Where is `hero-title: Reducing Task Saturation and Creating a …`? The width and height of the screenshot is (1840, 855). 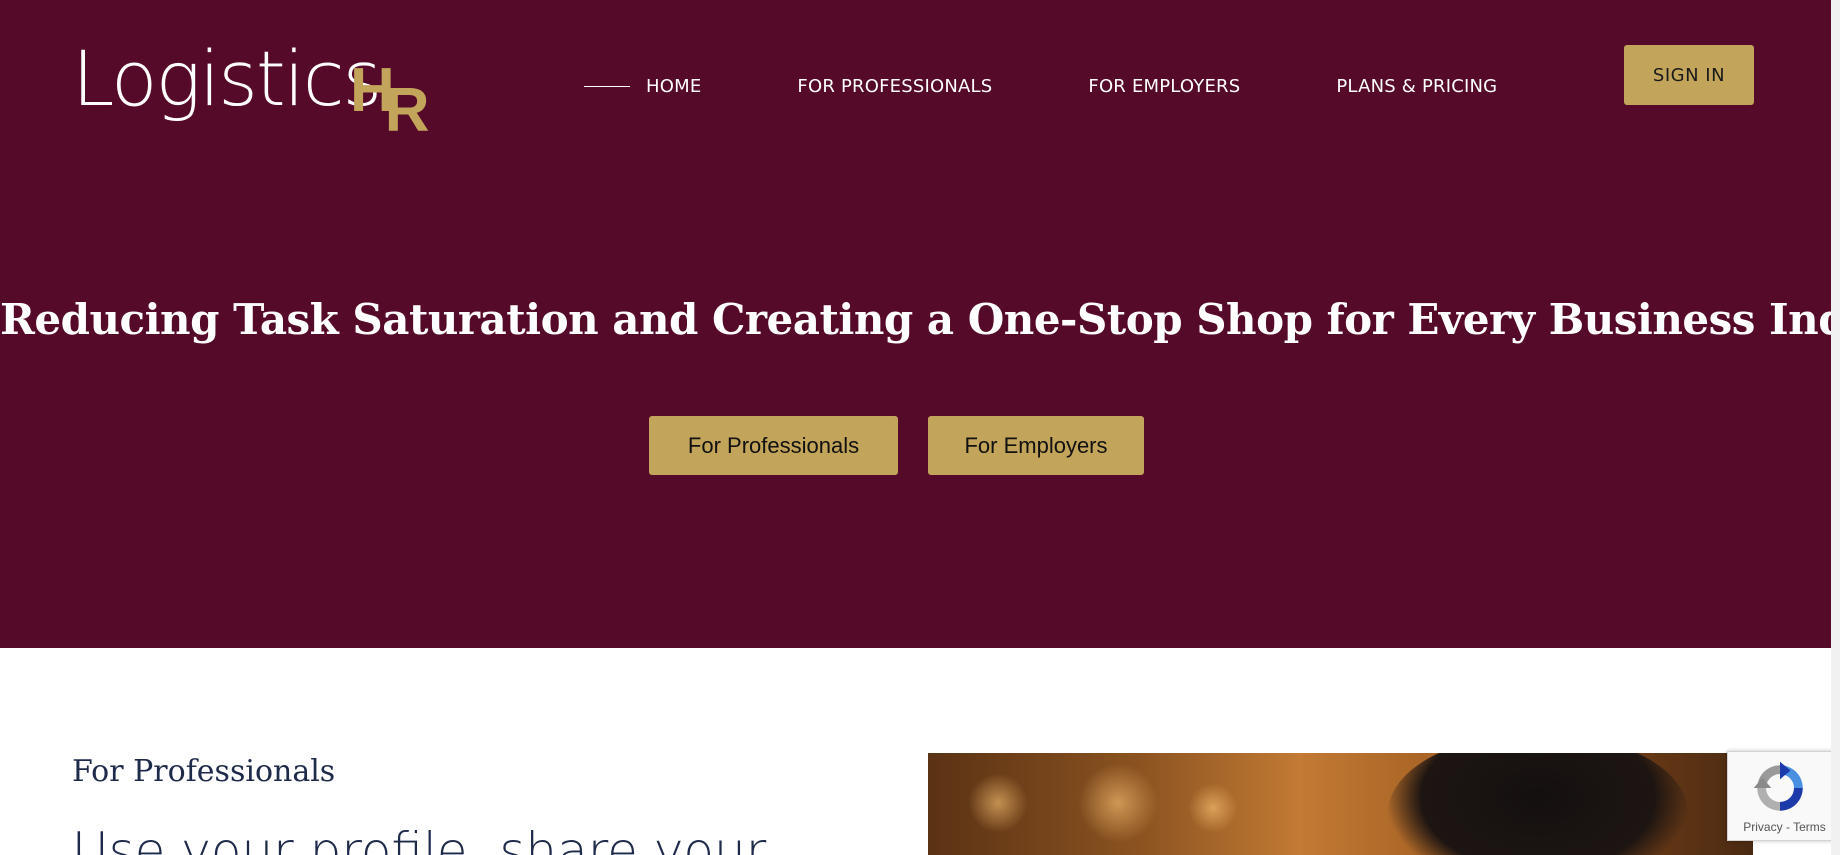
hero-title: Reducing Task Saturation and Creating a … is located at coordinates (920, 319).